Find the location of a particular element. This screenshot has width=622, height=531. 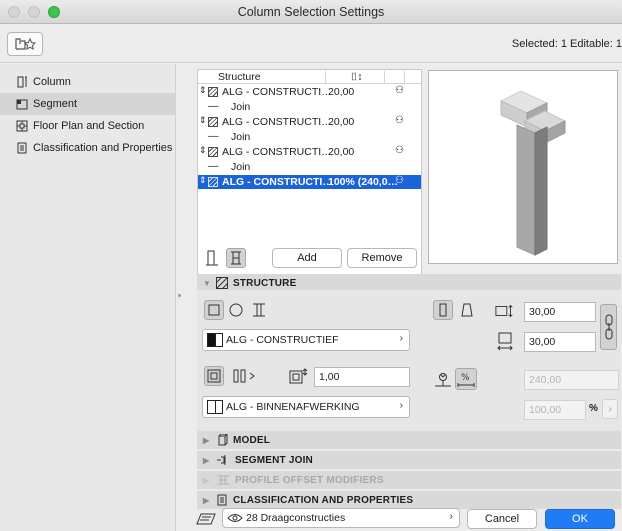

column-header-dimension: ⌷↕ is located at coordinates (357, 77).